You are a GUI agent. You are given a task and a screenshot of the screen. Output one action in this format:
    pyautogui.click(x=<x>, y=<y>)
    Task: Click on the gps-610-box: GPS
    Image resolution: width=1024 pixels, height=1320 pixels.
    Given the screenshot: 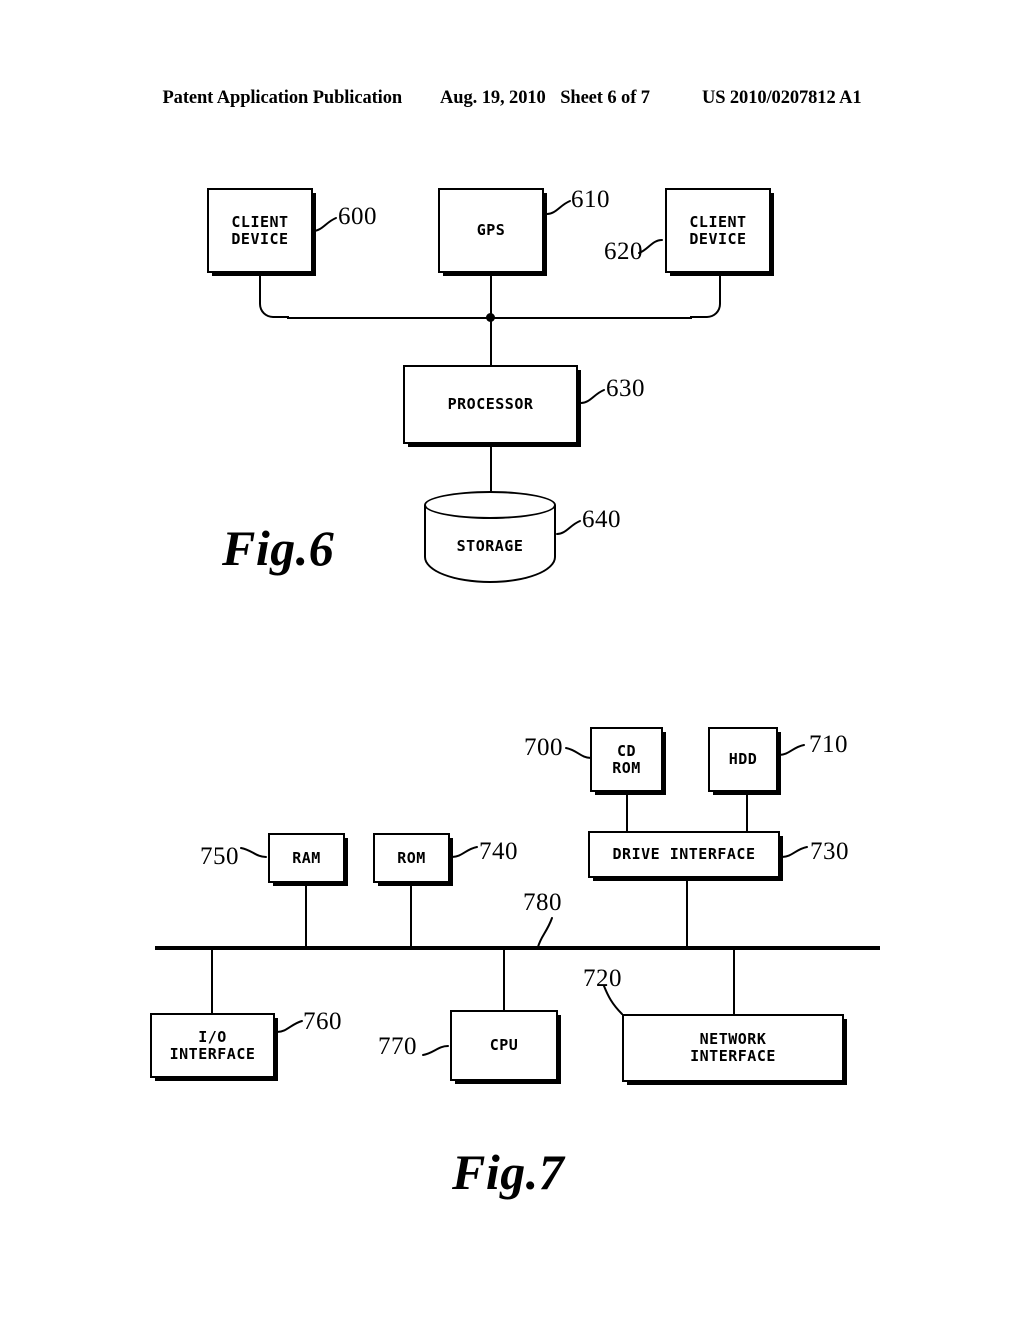 What is the action you would take?
    pyautogui.click(x=491, y=230)
    